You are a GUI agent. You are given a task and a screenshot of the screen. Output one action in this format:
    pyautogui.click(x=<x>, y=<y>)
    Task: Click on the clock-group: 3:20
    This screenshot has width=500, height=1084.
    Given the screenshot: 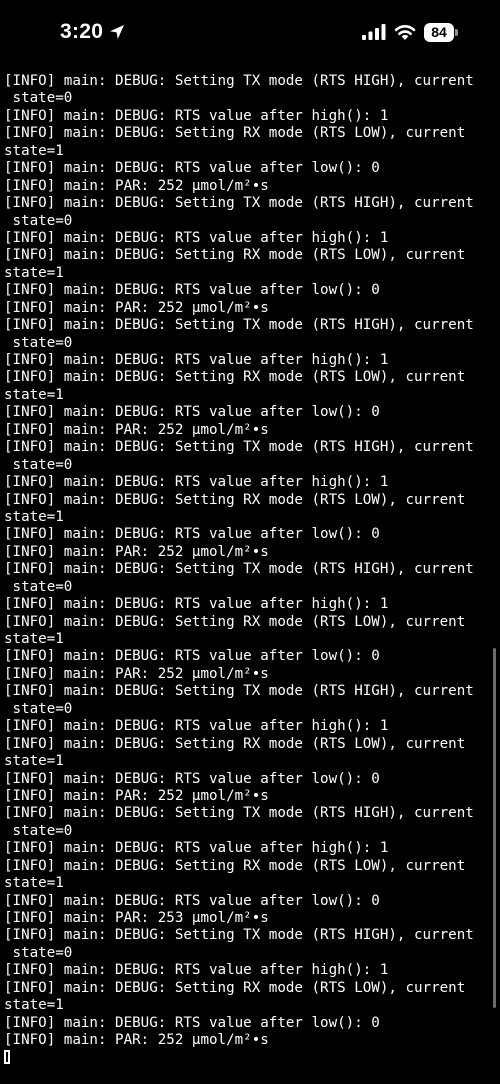 What is the action you would take?
    pyautogui.click(x=92, y=32)
    